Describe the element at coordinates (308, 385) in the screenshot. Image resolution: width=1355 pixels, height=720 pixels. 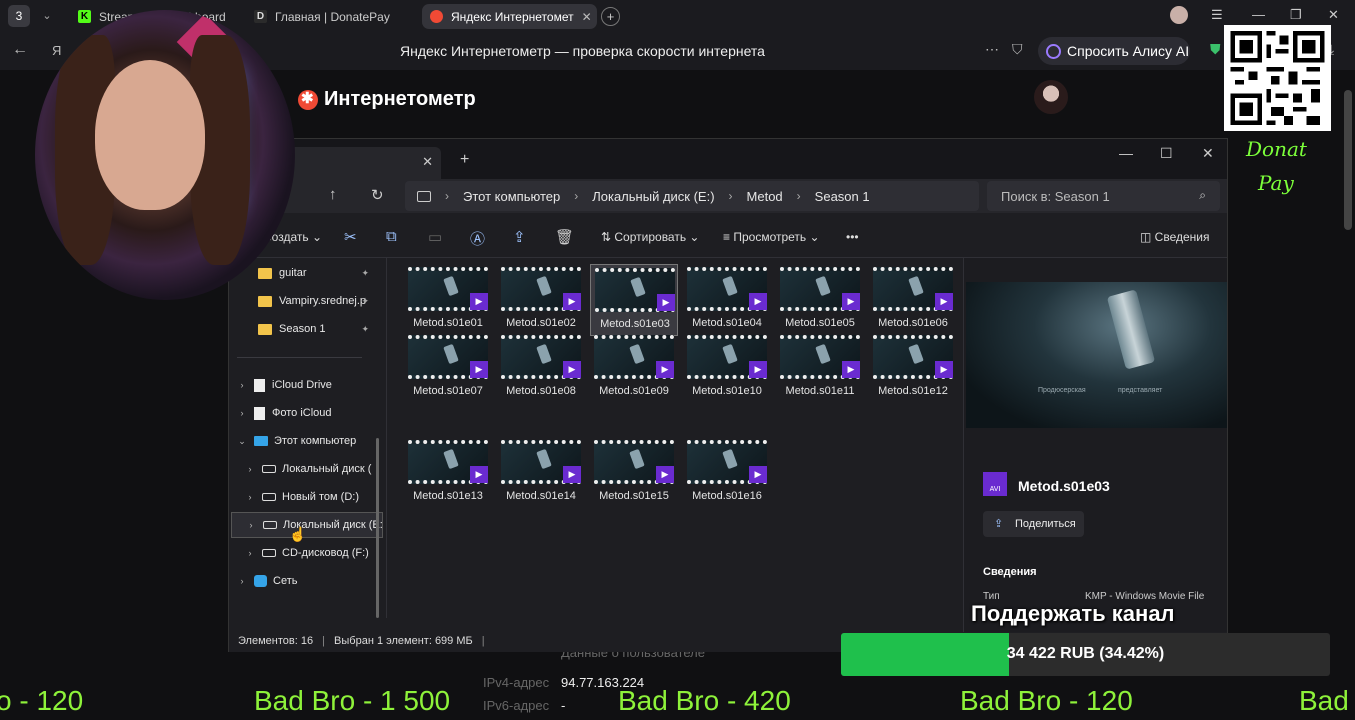
I see `tree-icloud-drive: › iCloud Drive` at that location.